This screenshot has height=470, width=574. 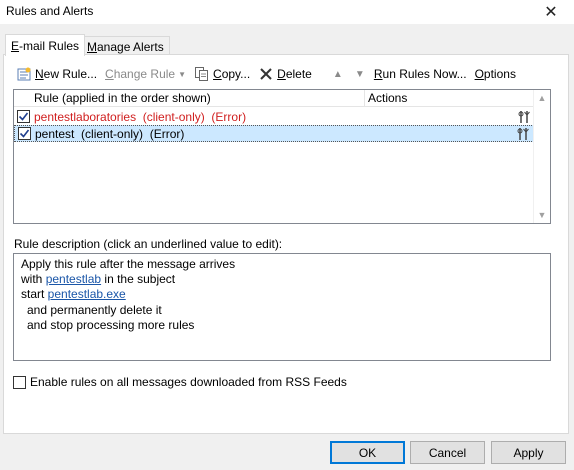 I want to click on description-line: with pentestlab in the subject, so click(x=282, y=279).